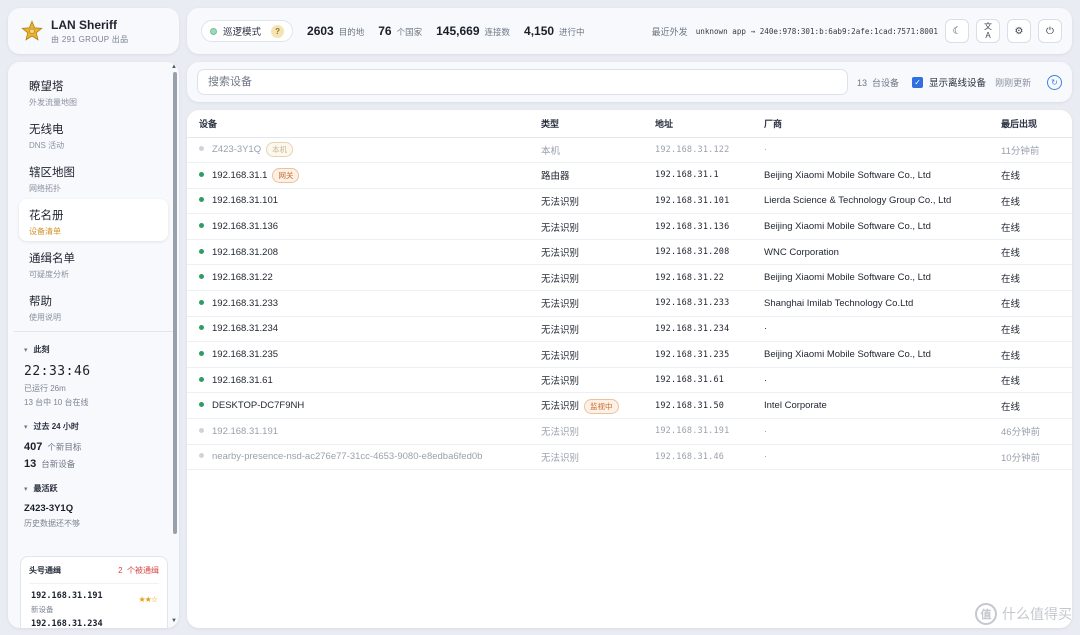 The height and width of the screenshot is (635, 1080). Describe the element at coordinates (101, 426) in the screenshot. I see `section-toggle: ▾ 过去 24 小时` at that location.